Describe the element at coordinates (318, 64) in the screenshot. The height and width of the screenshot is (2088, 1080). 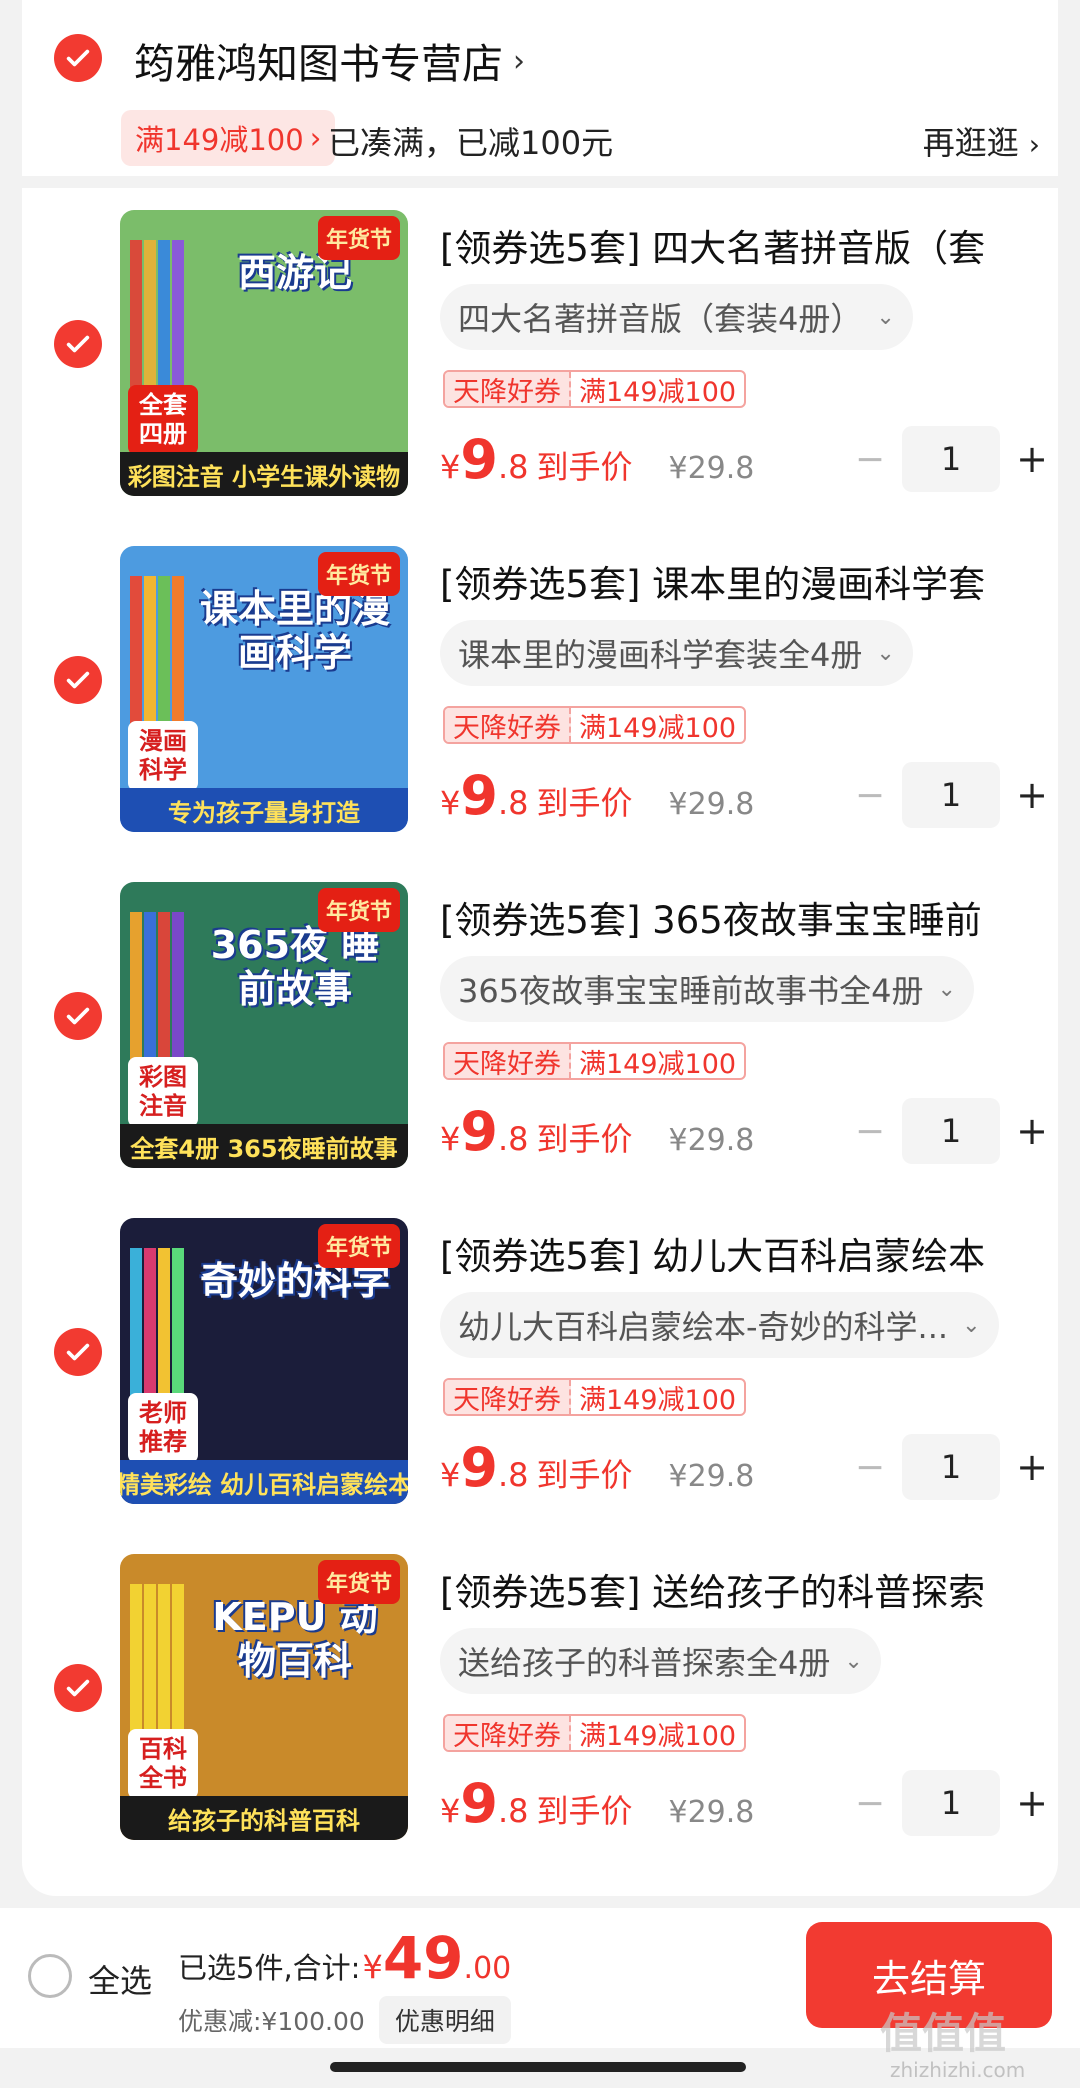
I see `store-name: 筠雅鸿知图书专营店` at that location.